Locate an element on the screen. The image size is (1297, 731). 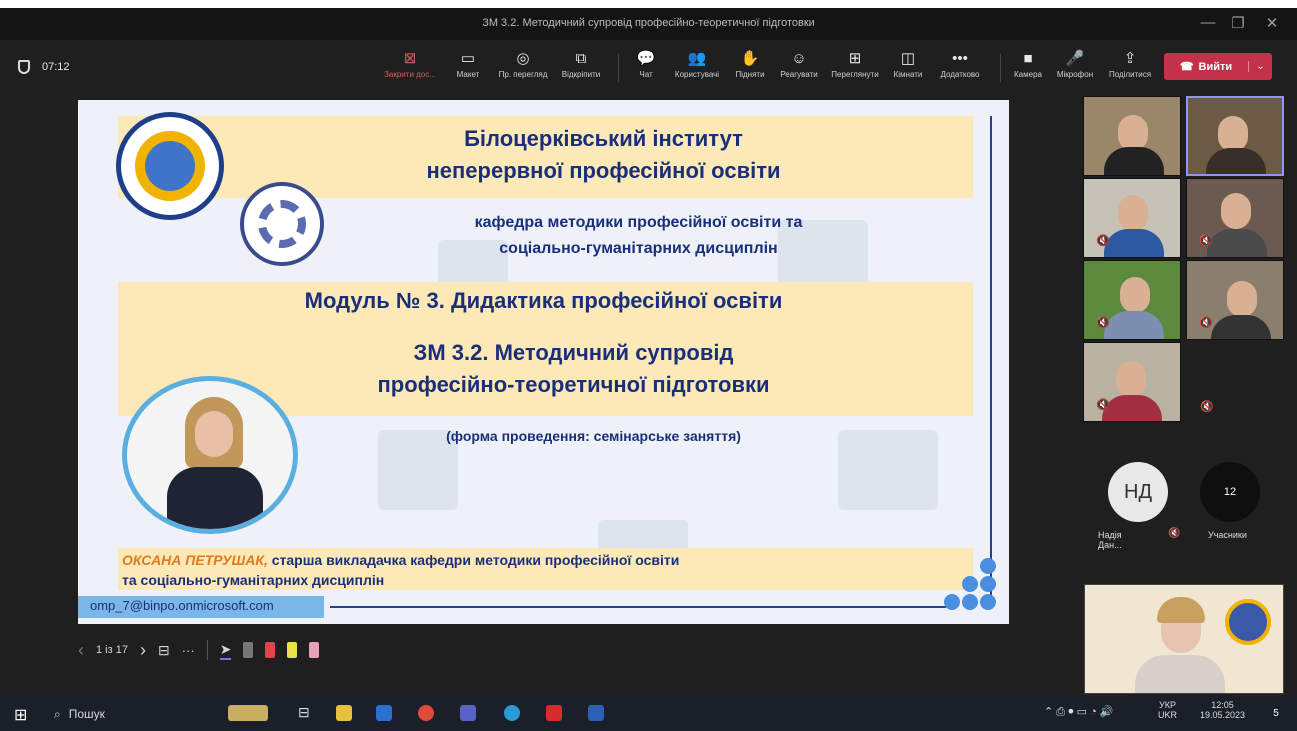
teams-icon is located at coordinates (468, 713).